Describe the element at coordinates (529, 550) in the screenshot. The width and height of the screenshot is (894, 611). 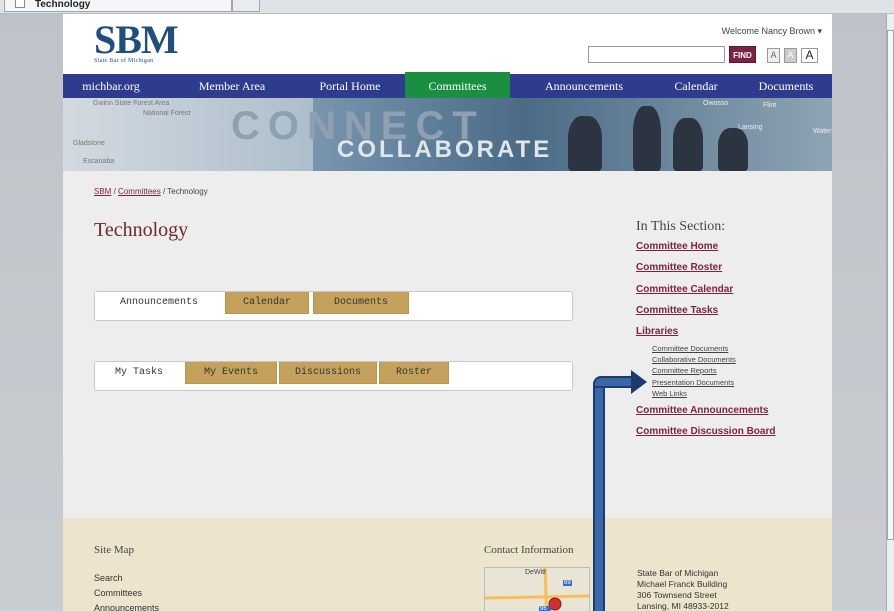
I see `footer-contact-heading: Contact Information` at that location.